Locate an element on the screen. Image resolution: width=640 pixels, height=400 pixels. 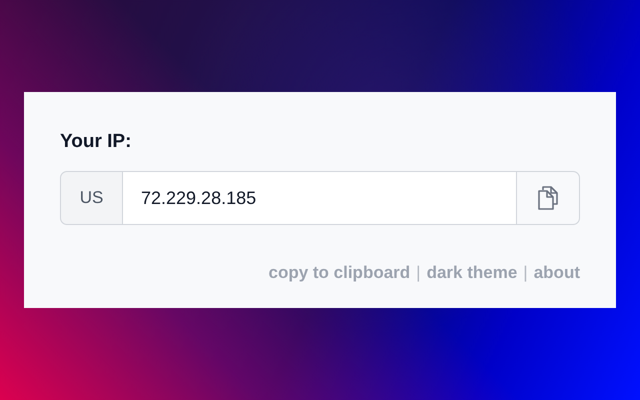
copy-button is located at coordinates (548, 198).